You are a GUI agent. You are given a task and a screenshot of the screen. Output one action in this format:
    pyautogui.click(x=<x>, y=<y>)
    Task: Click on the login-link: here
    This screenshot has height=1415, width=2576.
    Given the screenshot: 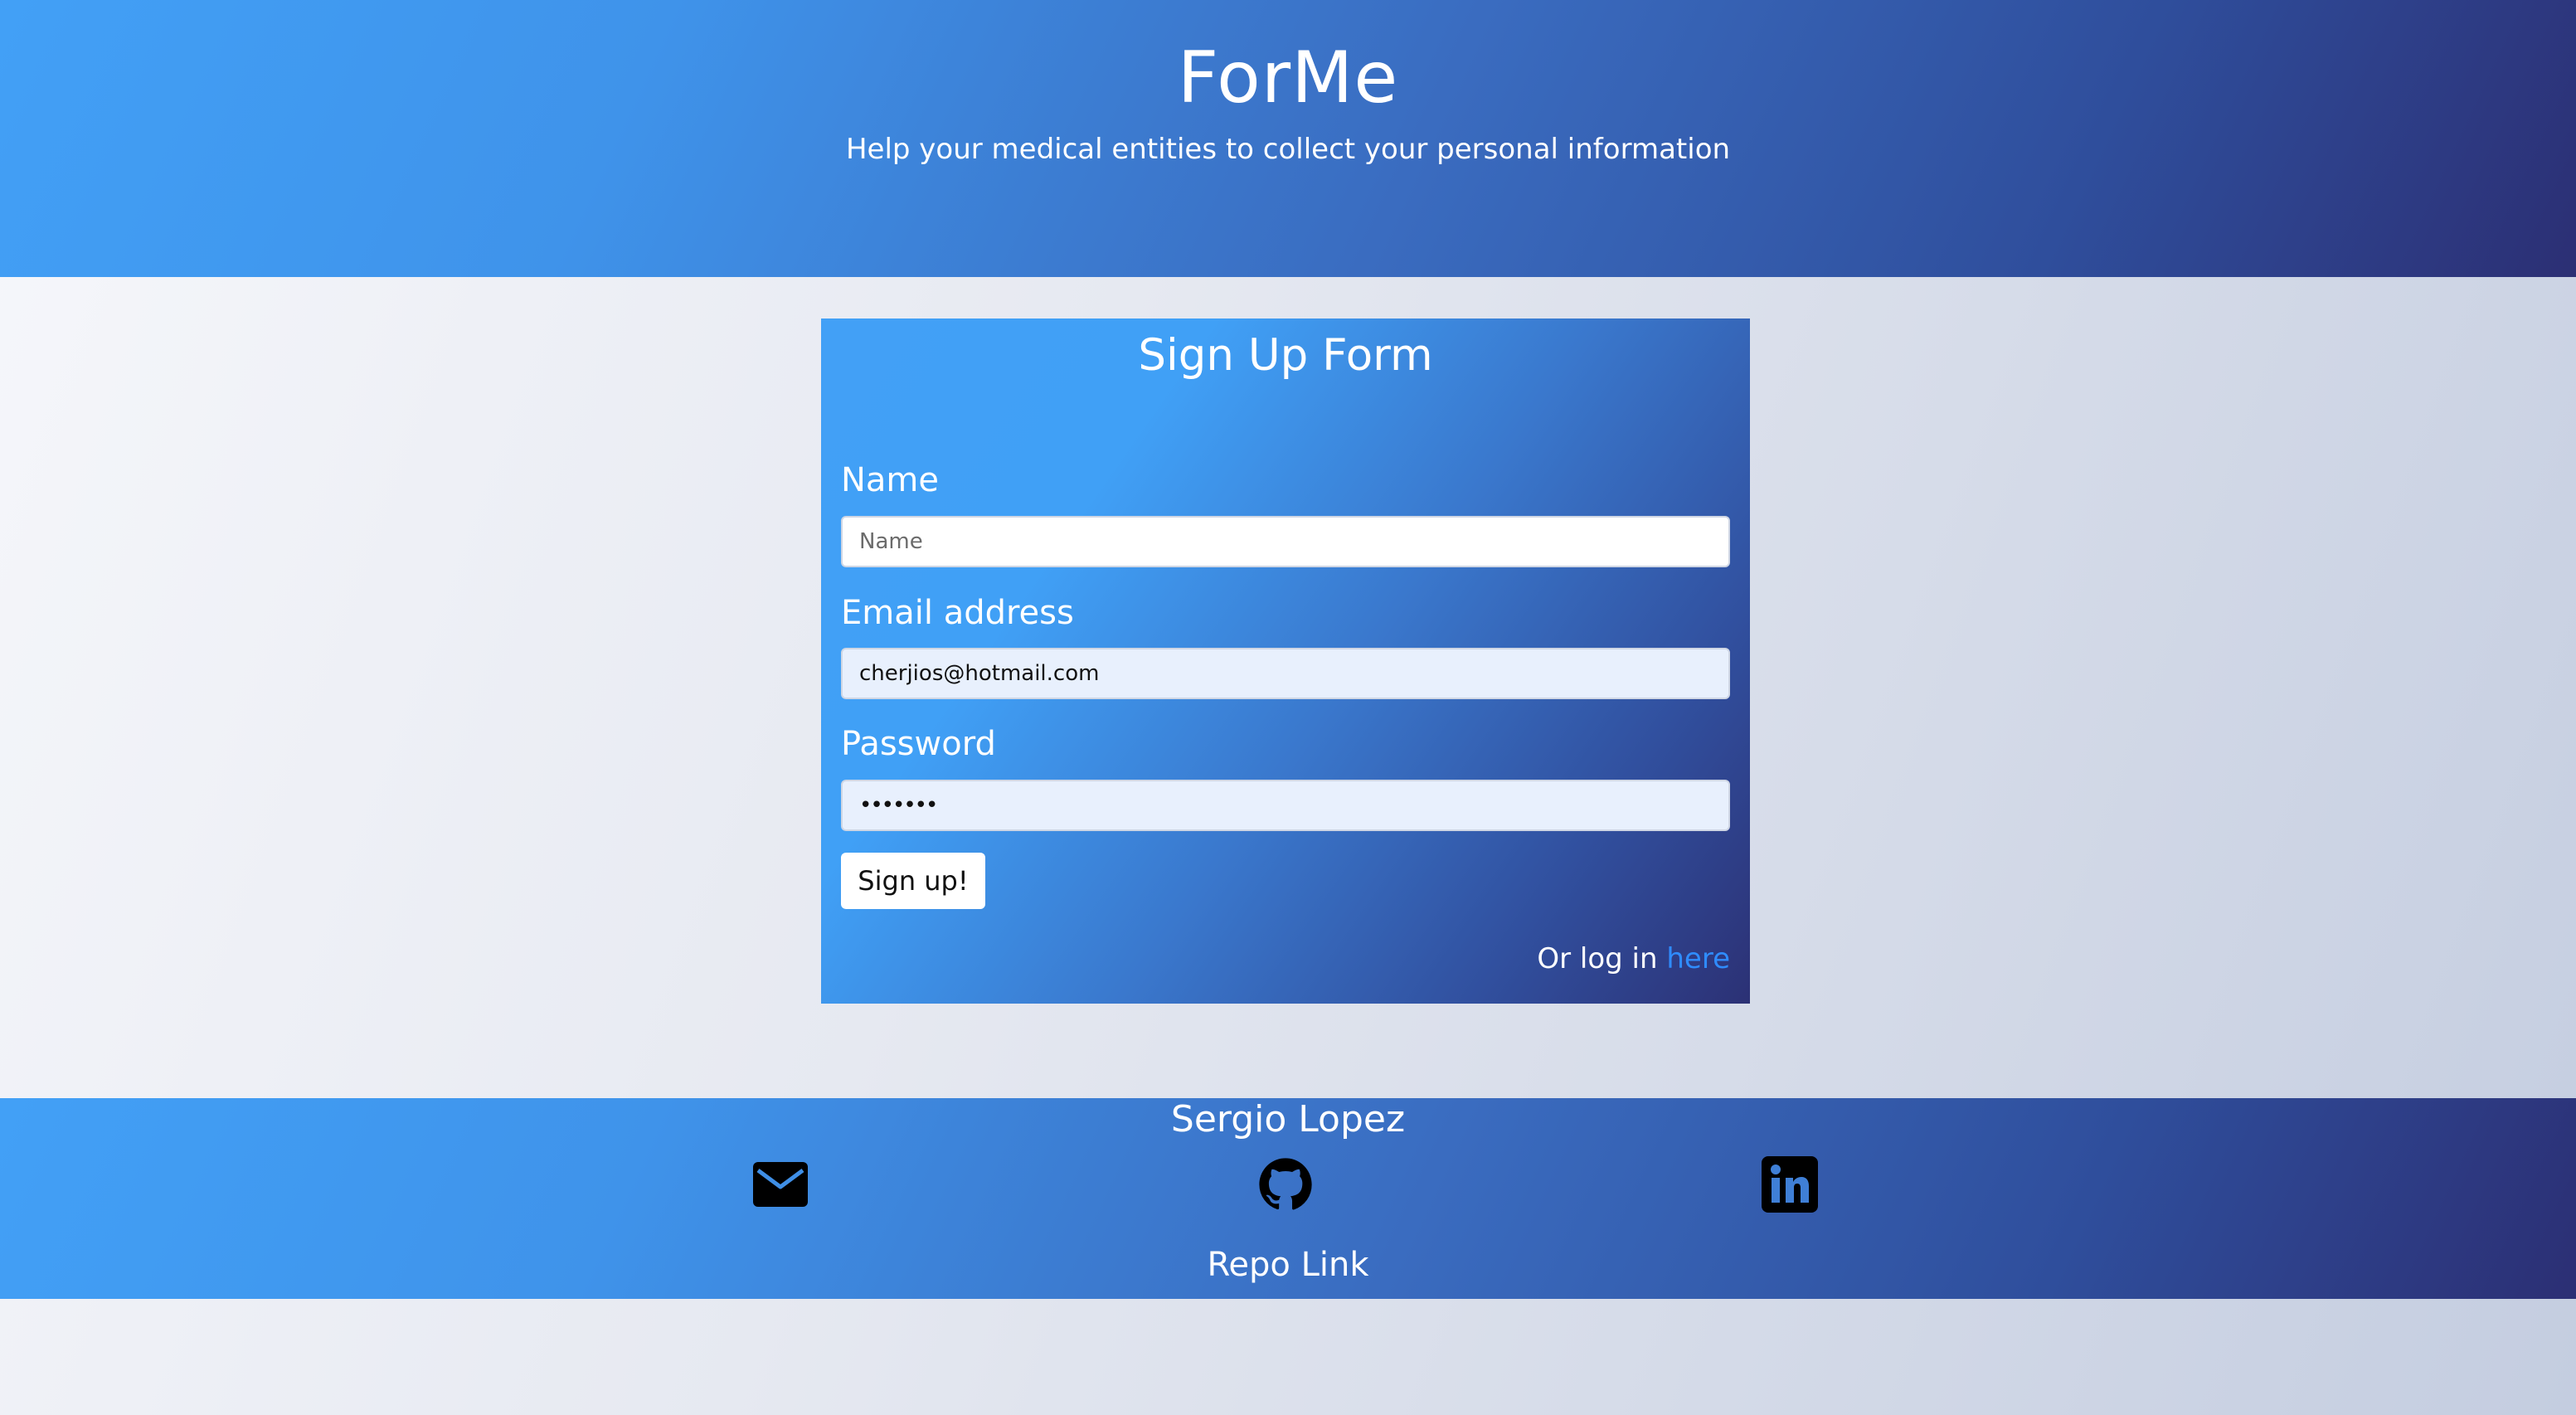 What is the action you would take?
    pyautogui.click(x=1698, y=959)
    